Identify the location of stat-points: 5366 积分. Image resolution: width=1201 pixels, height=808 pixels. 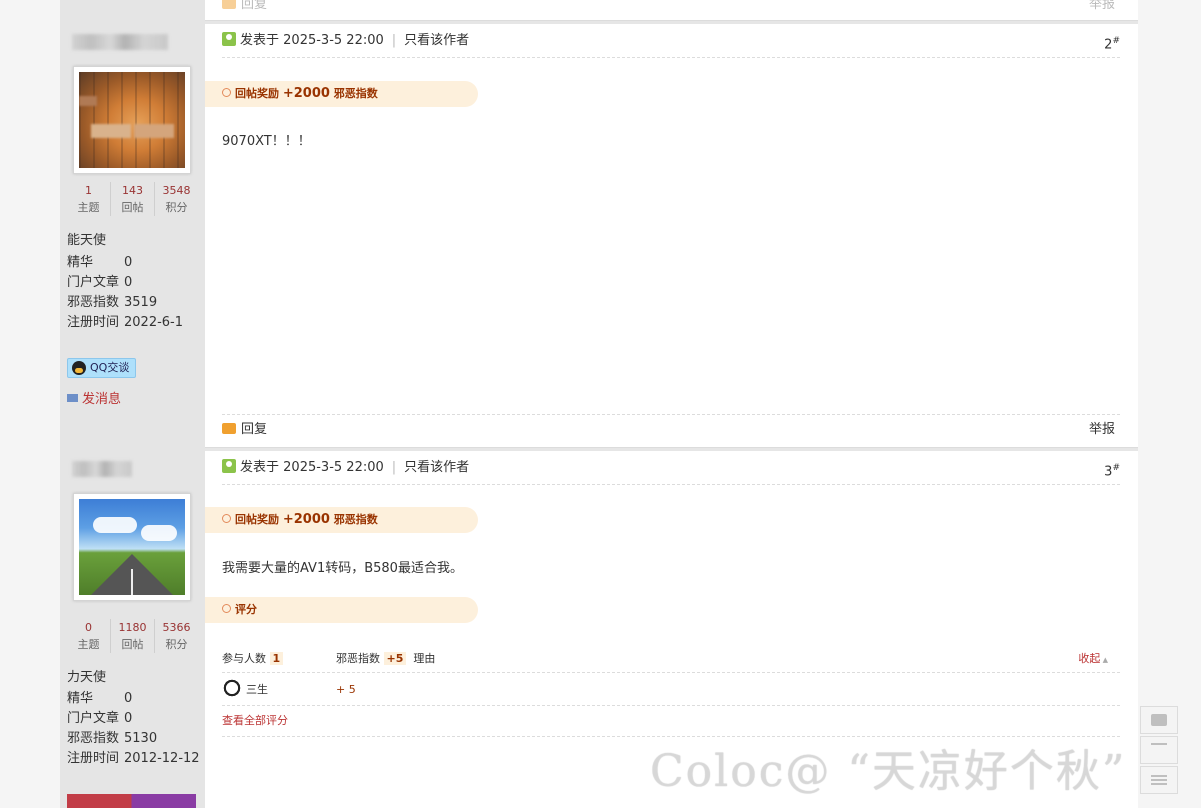
(176, 636).